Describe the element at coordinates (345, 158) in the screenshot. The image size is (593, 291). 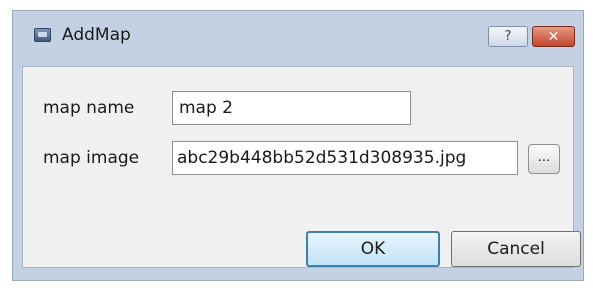
I see `map-image-input` at that location.